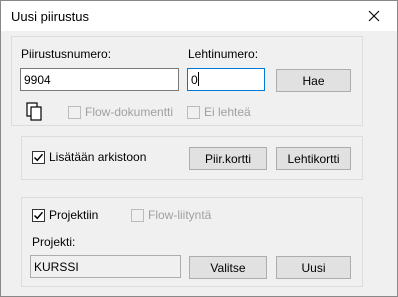 The width and height of the screenshot is (398, 297). What do you see at coordinates (98, 157) in the screenshot?
I see `lisataan-arkistoon-label: Lisätään arkistoon` at bounding box center [98, 157].